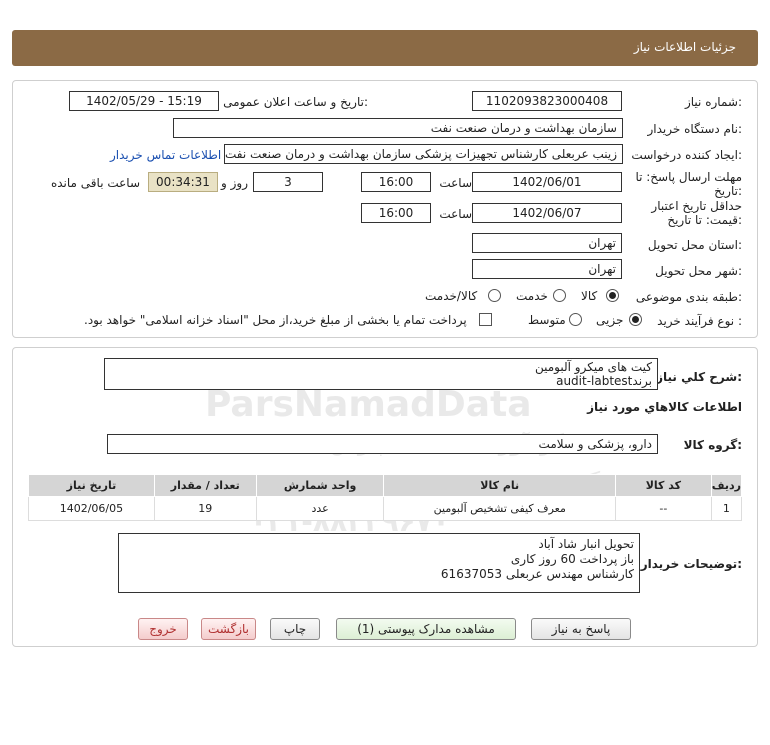  What do you see at coordinates (664, 407) in the screenshot?
I see `goods-info-title: اطلاعات کالاهاي مورد نياز` at bounding box center [664, 407].